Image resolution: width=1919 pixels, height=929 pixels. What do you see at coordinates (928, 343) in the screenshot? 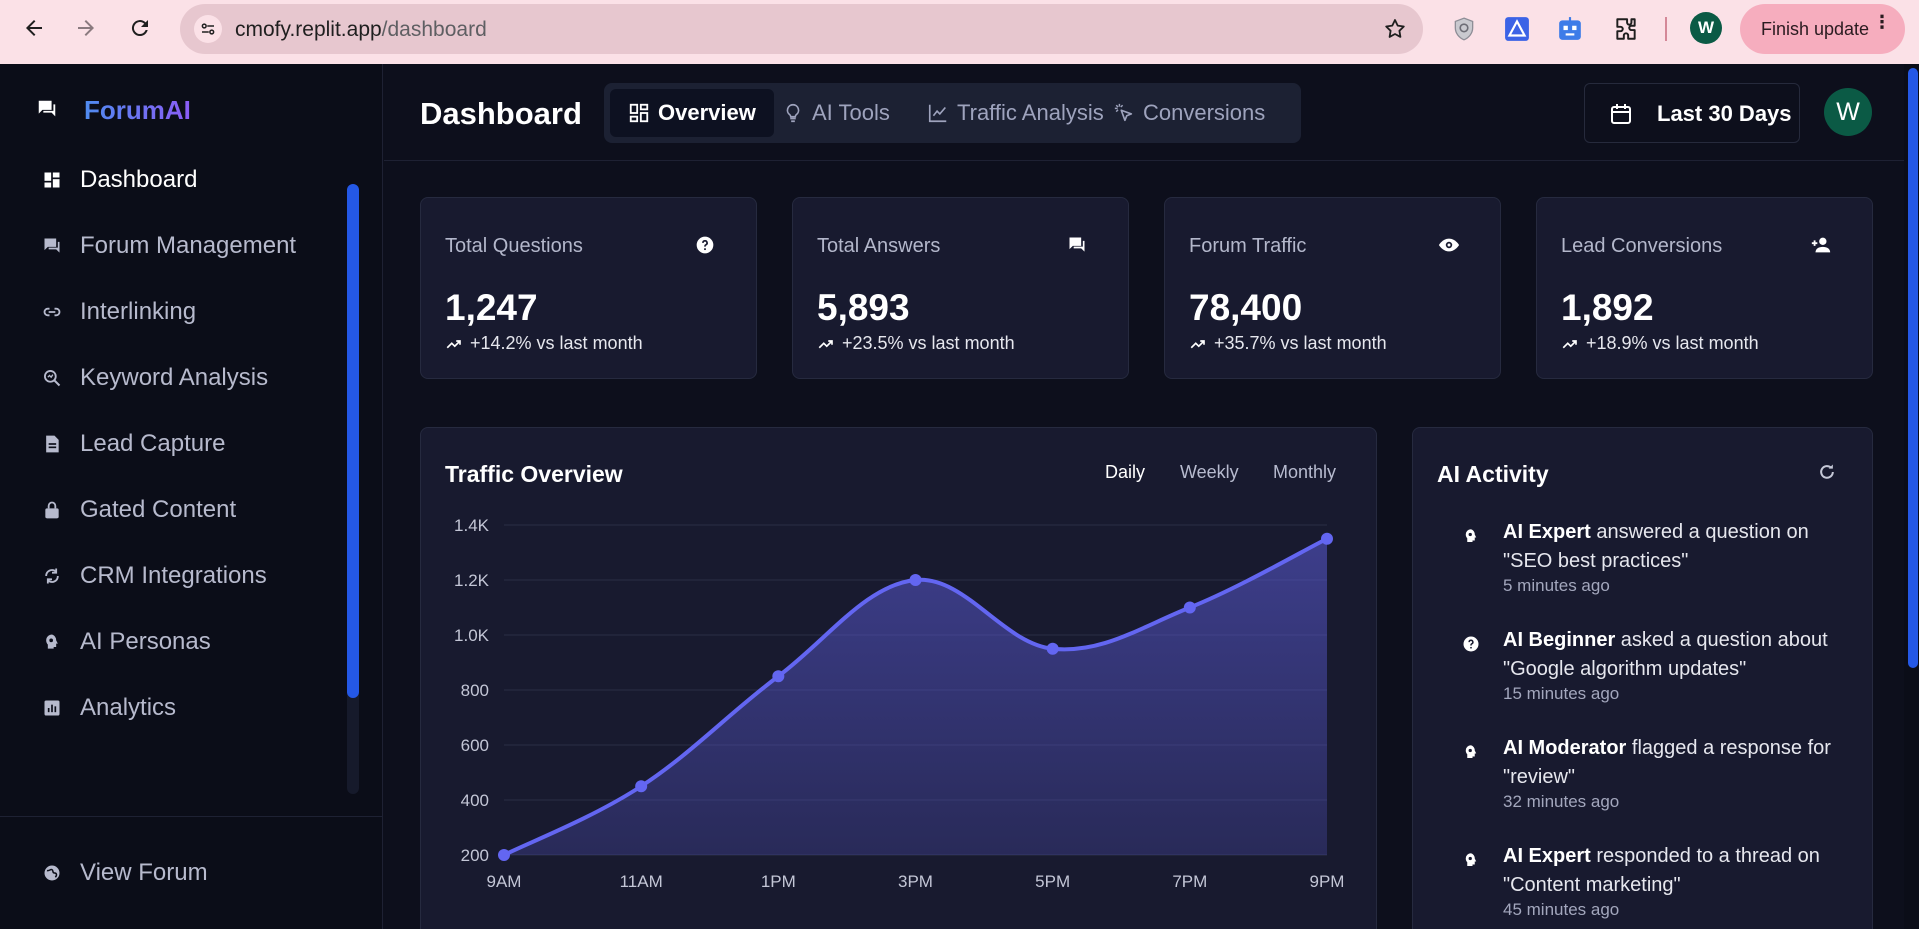
I see `stat-change-text: +23.5% vs last month` at bounding box center [928, 343].